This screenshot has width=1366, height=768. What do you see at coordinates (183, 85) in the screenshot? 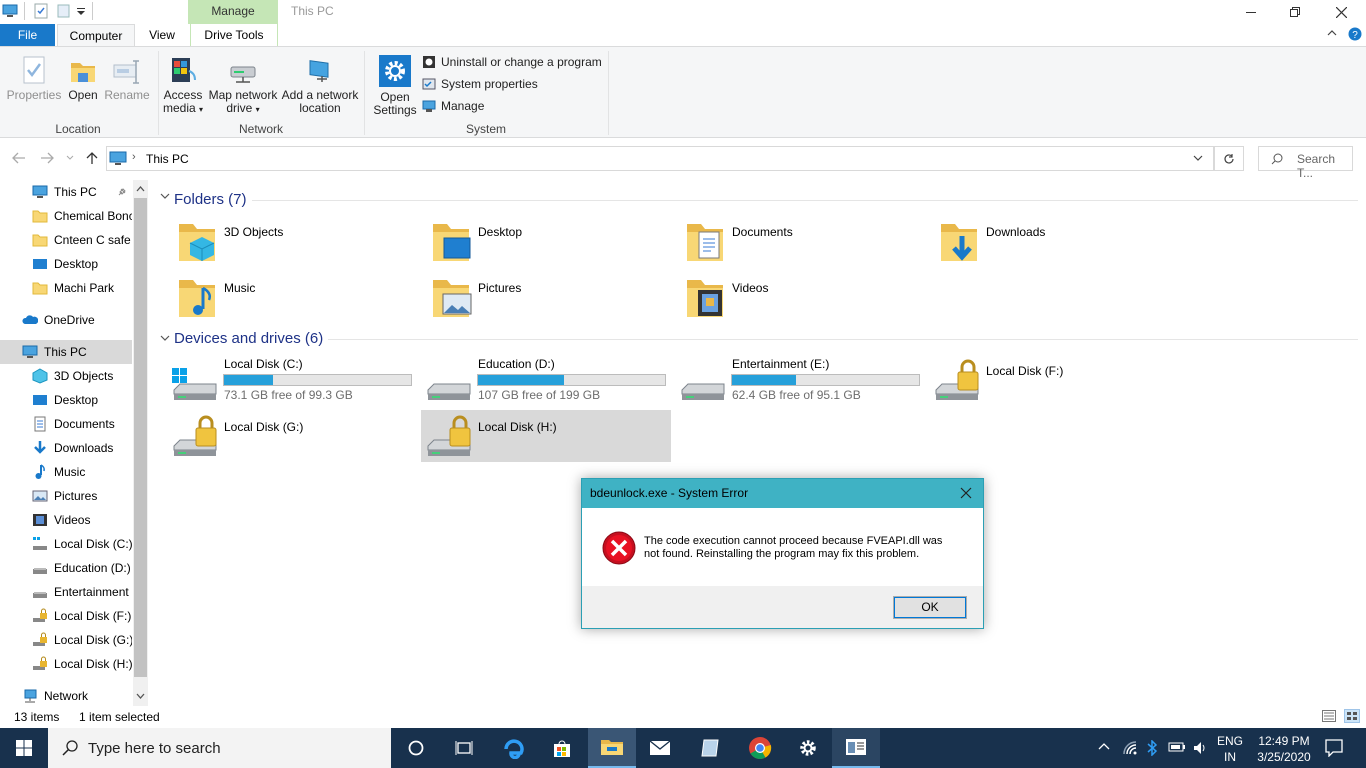
I see `access-media-button: Access media ▾` at bounding box center [183, 85].